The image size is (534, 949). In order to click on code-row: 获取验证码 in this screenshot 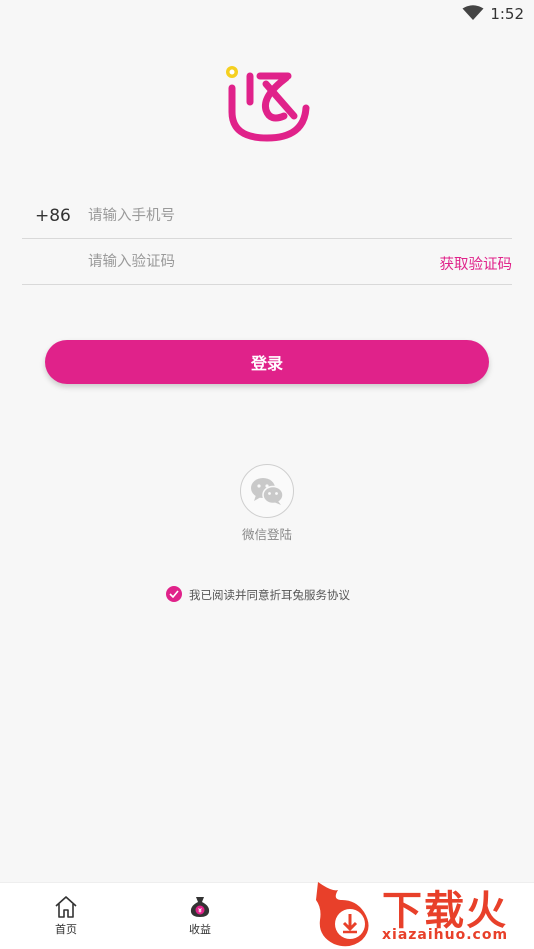, I will do `click(267, 262)`.